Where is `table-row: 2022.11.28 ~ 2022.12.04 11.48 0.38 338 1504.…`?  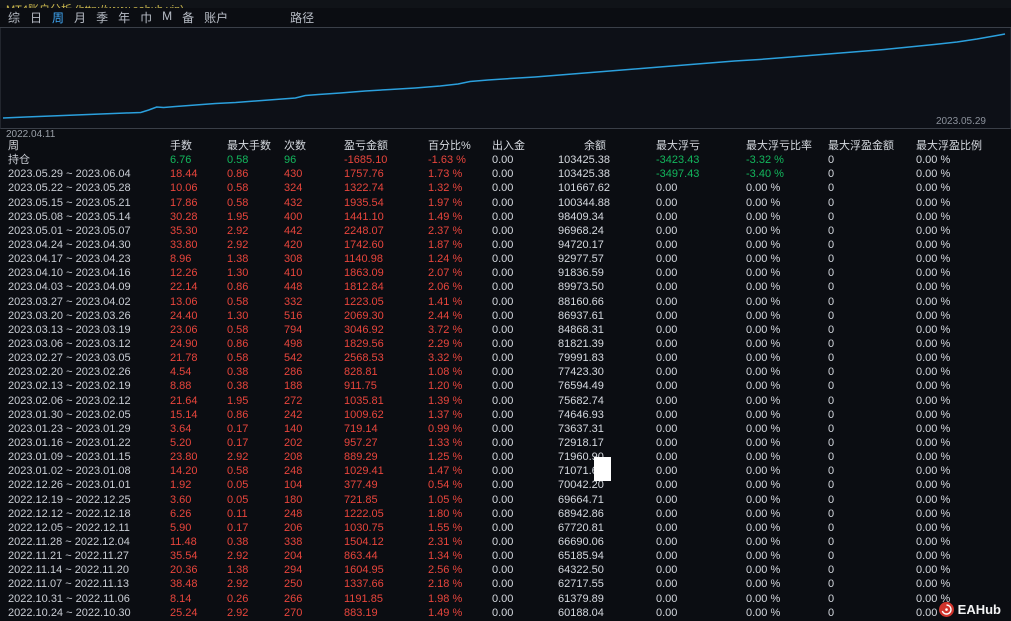 table-row: 2022.11.28 ~ 2022.12.04 11.48 0.38 338 1504.… is located at coordinates (505, 542).